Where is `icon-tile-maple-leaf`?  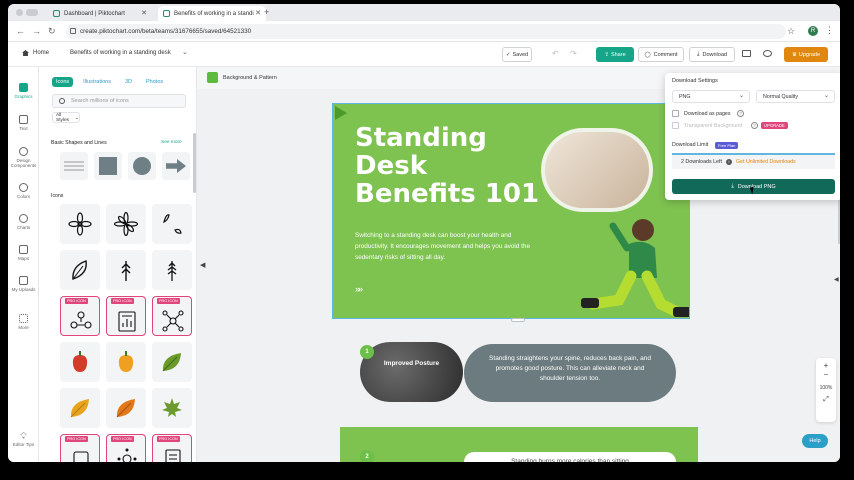 icon-tile-maple-leaf is located at coordinates (172, 408).